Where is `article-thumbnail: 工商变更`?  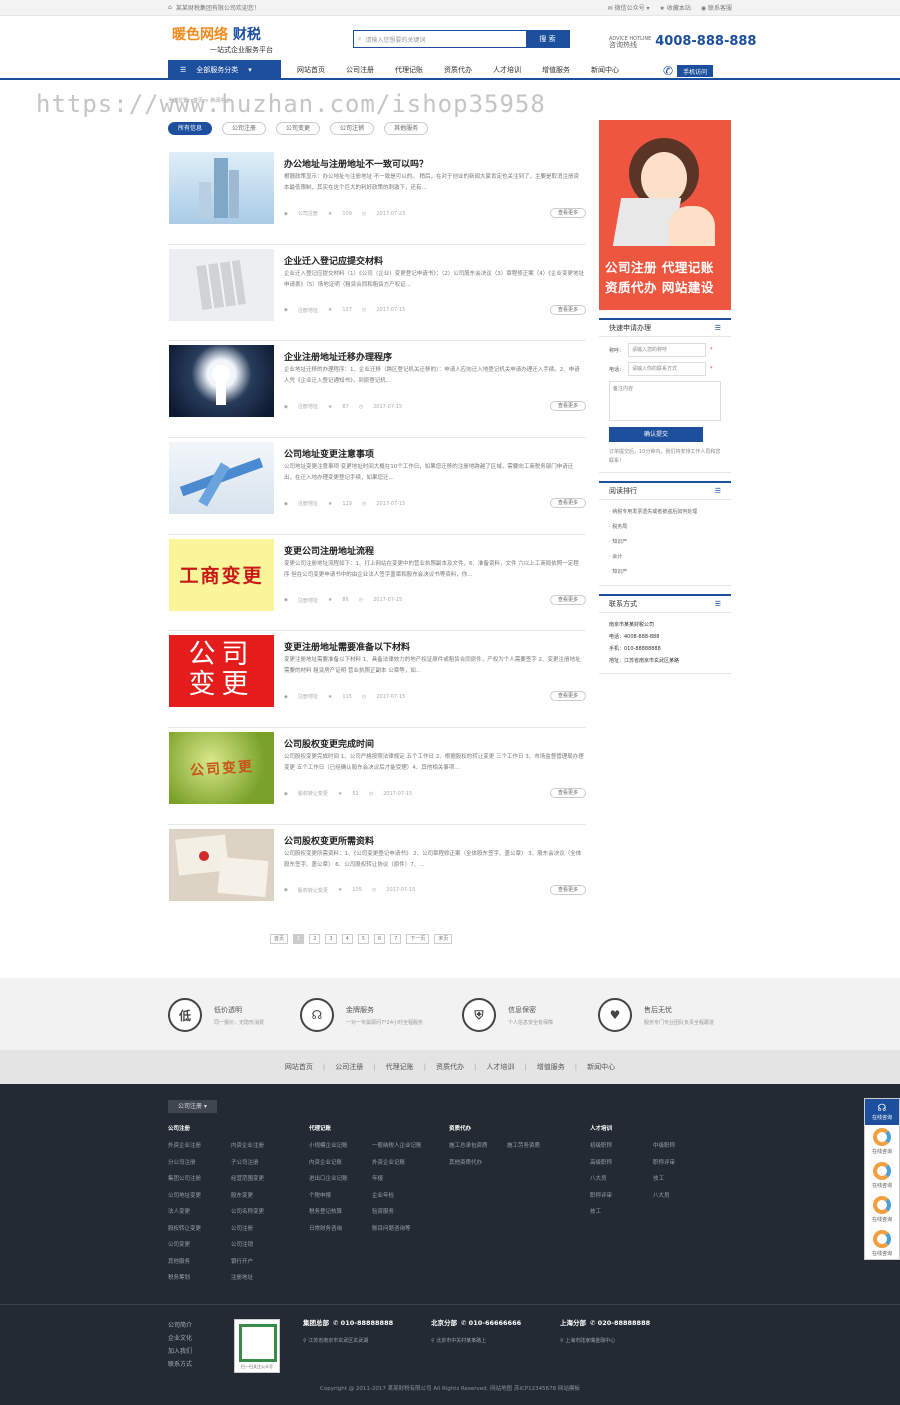 article-thumbnail: 工商变更 is located at coordinates (221, 574).